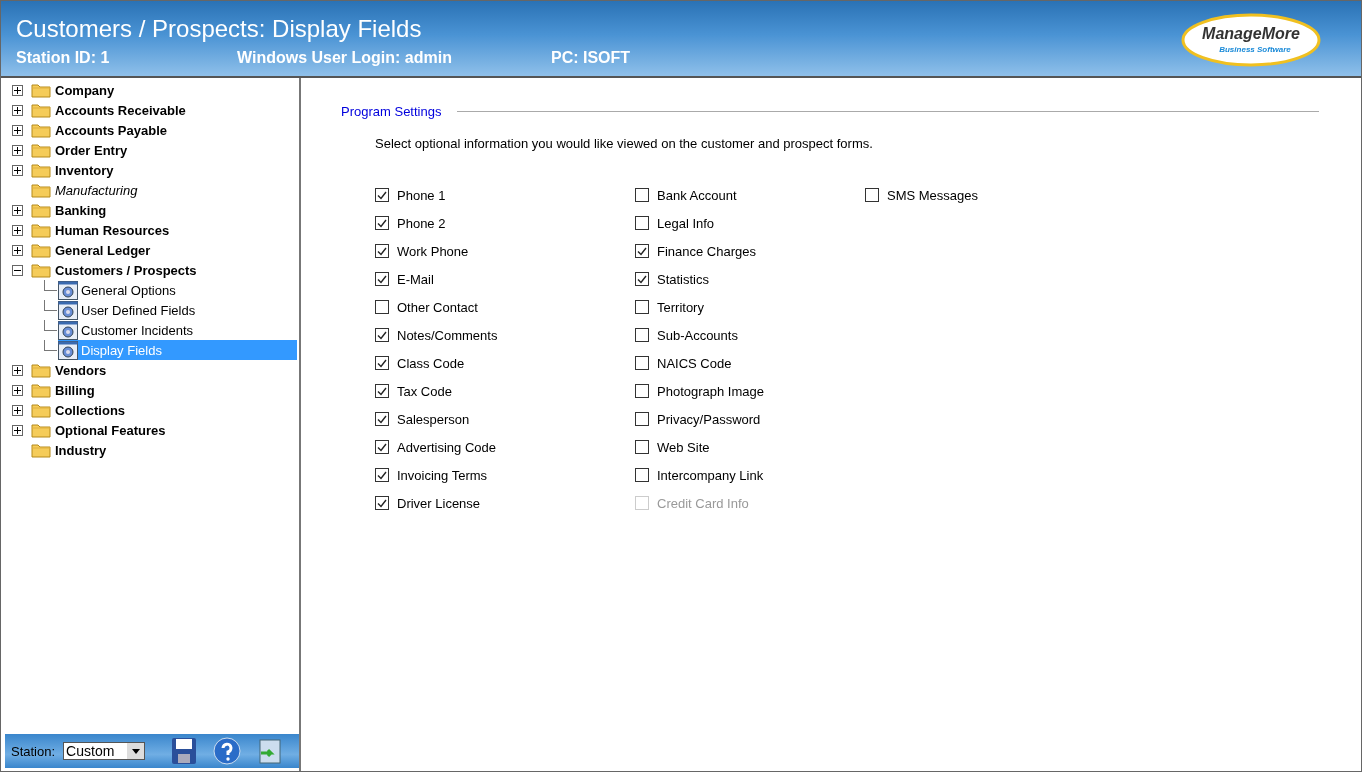  Describe the element at coordinates (750, 195) in the screenshot. I see `checkbox-option: Bank Account` at that location.